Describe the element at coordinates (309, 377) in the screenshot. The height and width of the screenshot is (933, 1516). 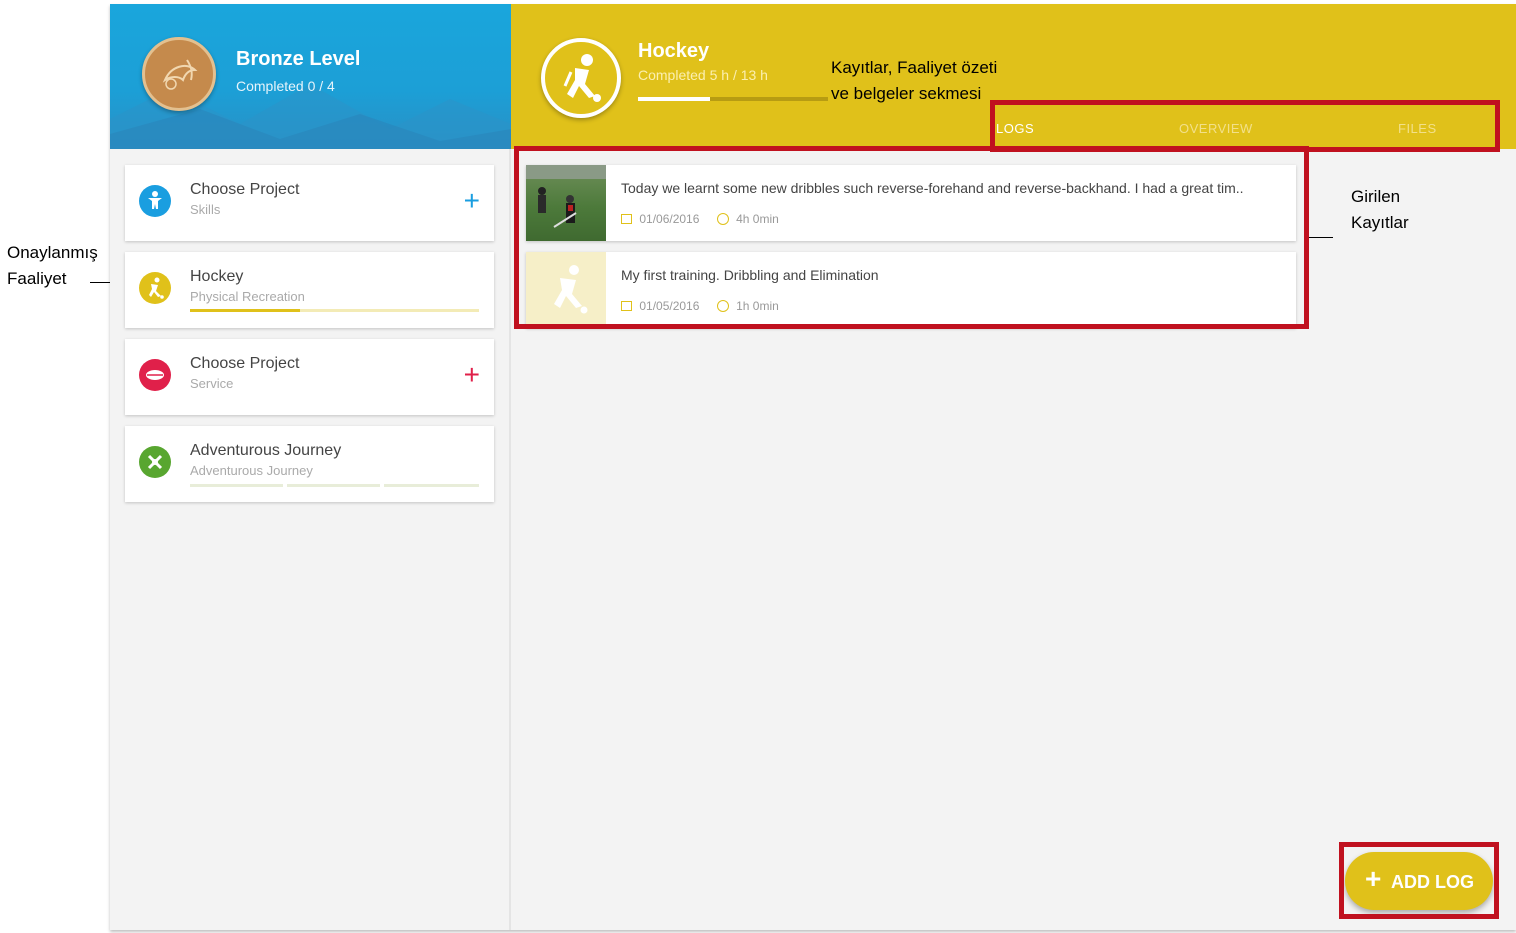
I see `sidebar-item-service: Choose Project Service +` at that location.